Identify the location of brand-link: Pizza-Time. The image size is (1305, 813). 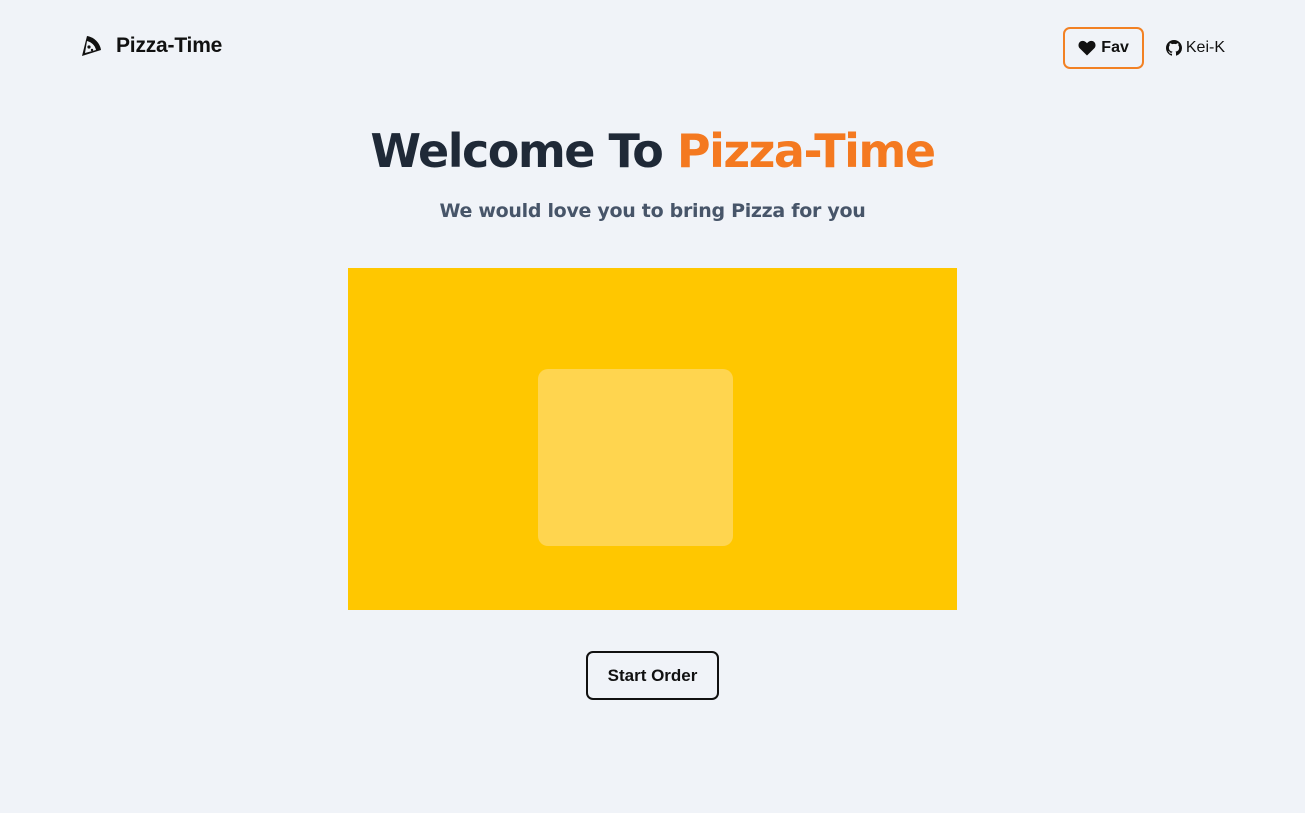
(151, 46).